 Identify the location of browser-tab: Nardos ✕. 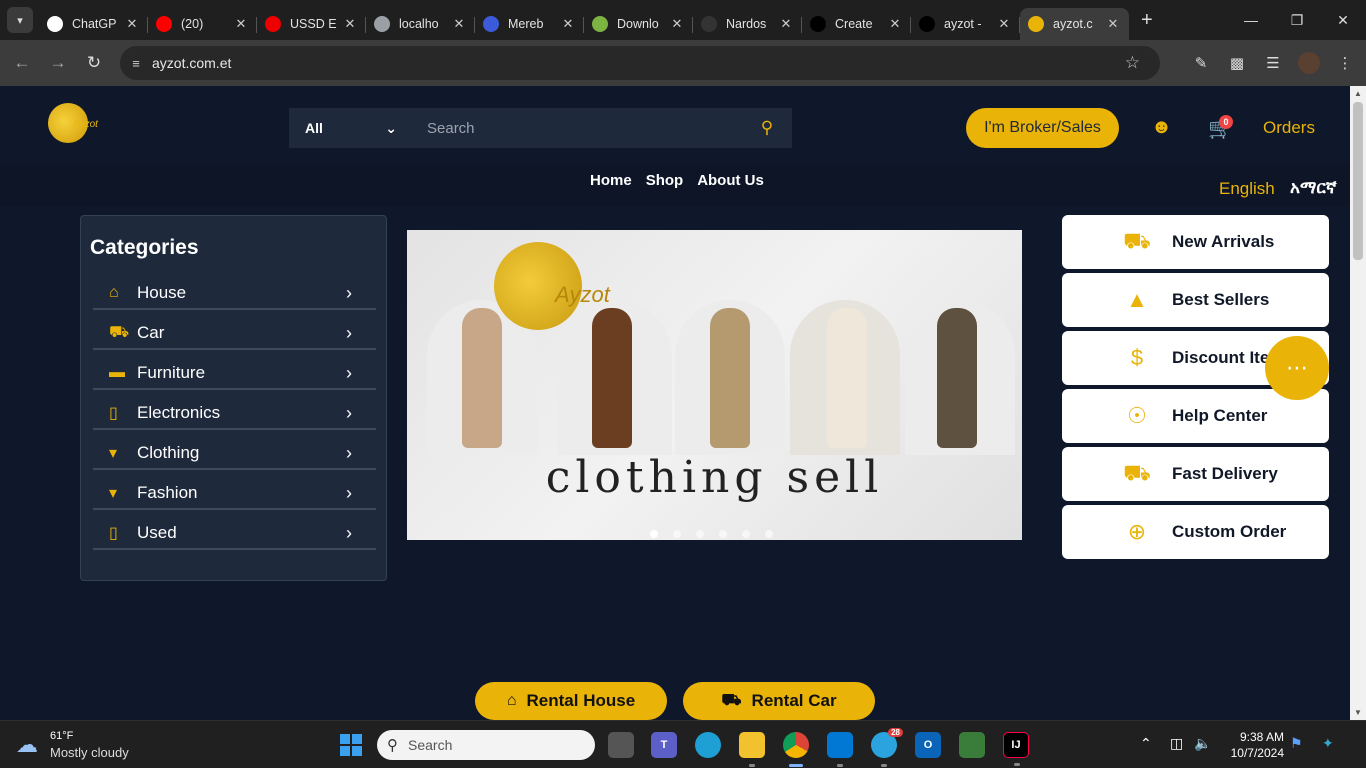
(747, 24).